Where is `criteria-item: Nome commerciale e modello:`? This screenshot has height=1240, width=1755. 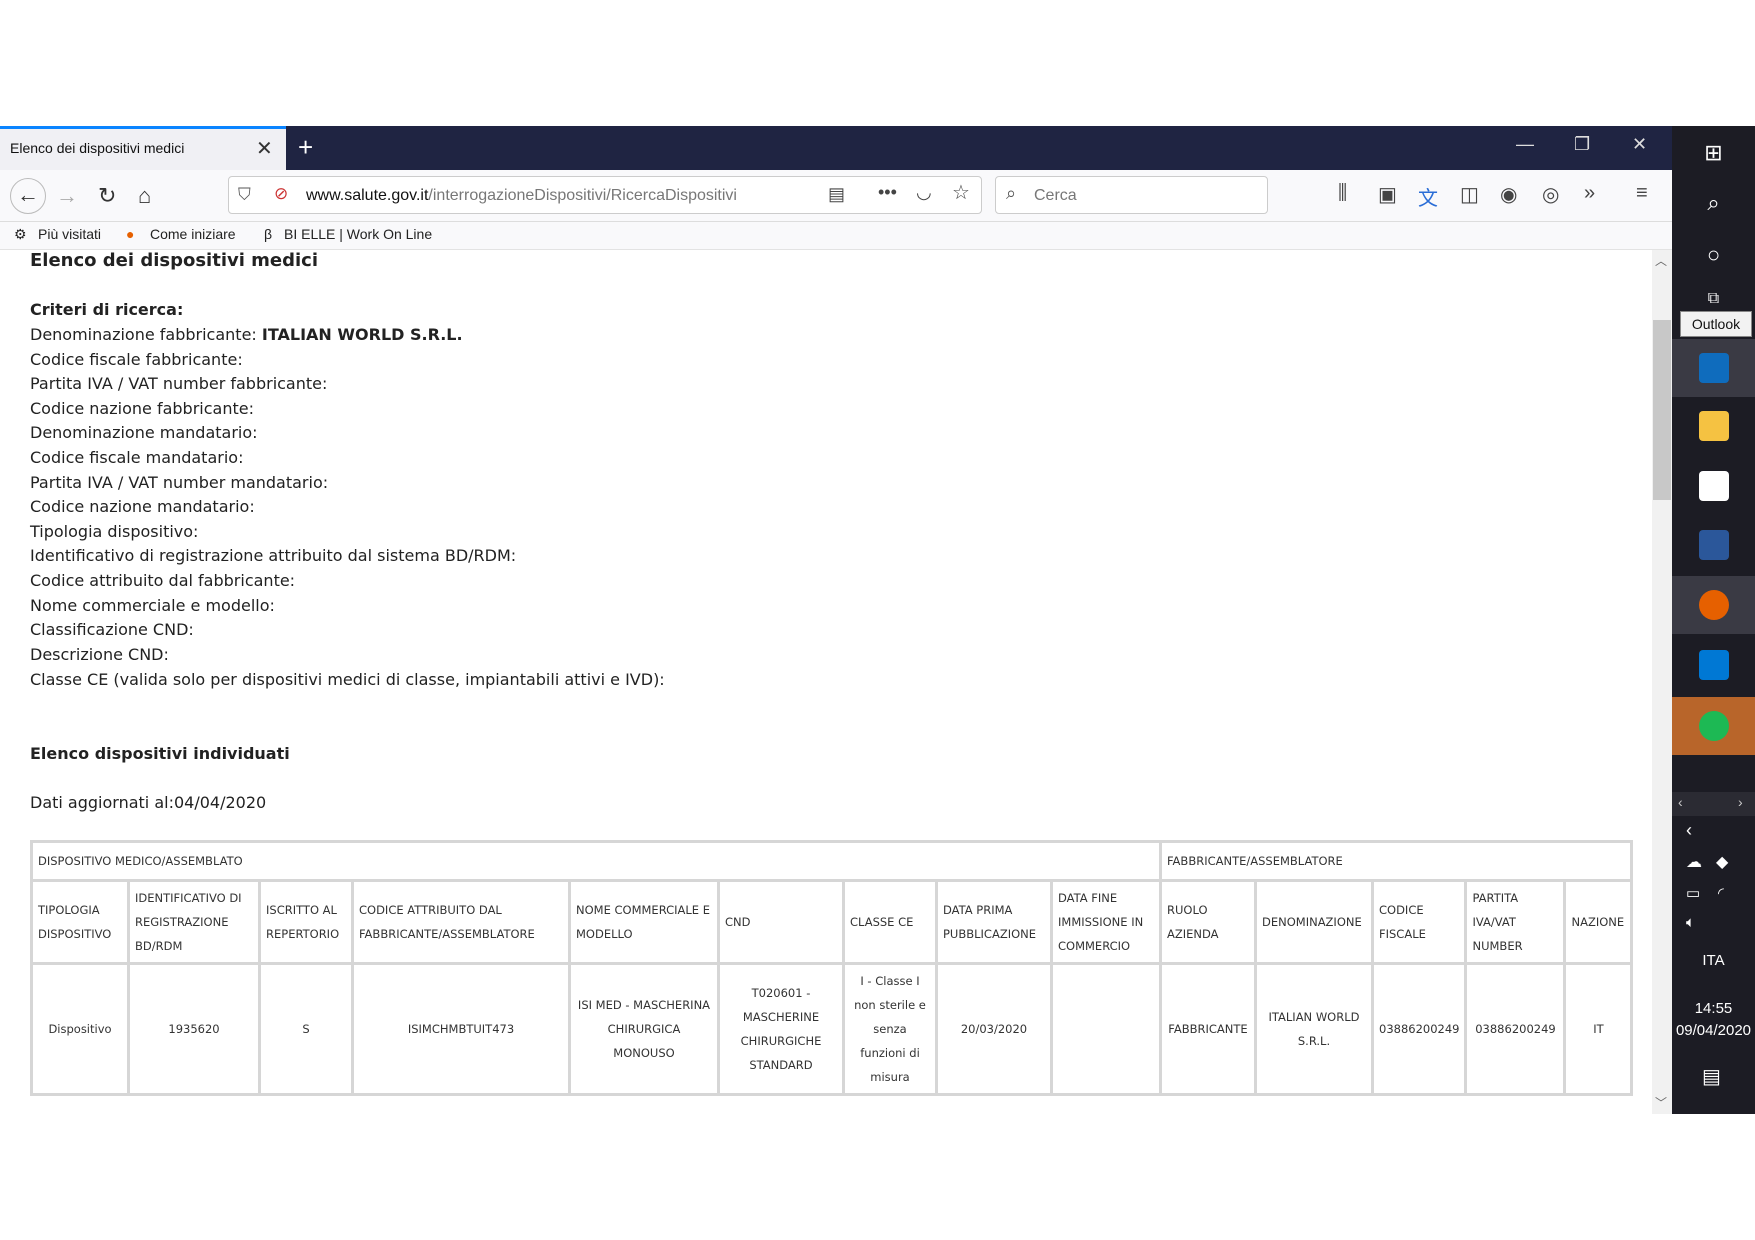
criteria-item: Nome commerciale e modello: is located at coordinates (152, 605).